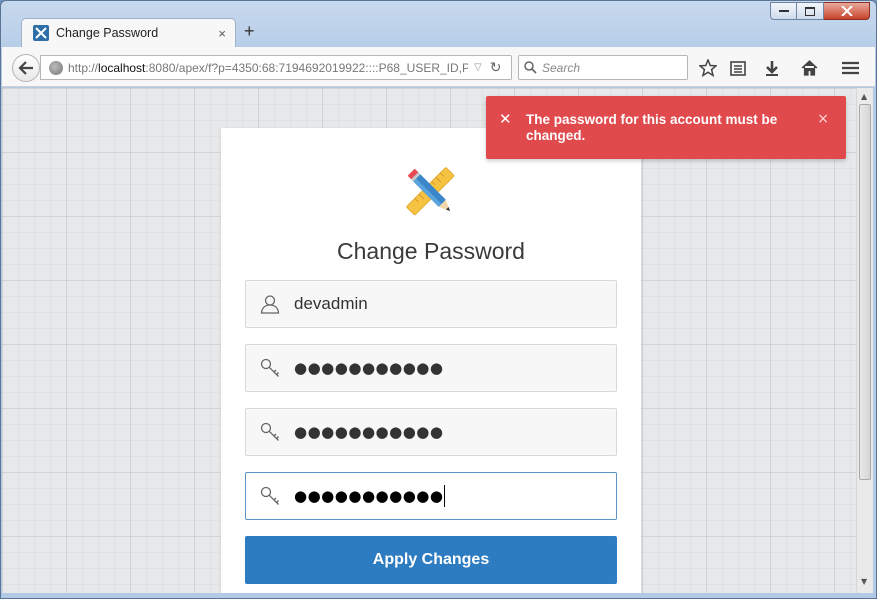 The image size is (877, 599). I want to click on current-password-field: ●●●●●●●●●●●, so click(431, 368).